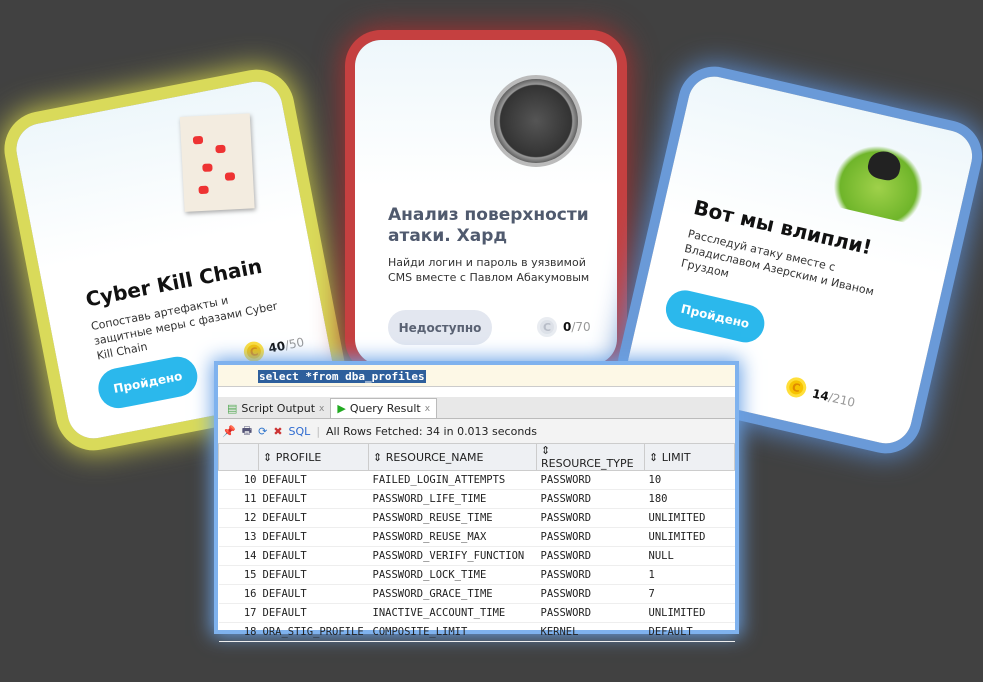 The height and width of the screenshot is (682, 983). I want to click on cat-slime-illustration, so click(880, 181).